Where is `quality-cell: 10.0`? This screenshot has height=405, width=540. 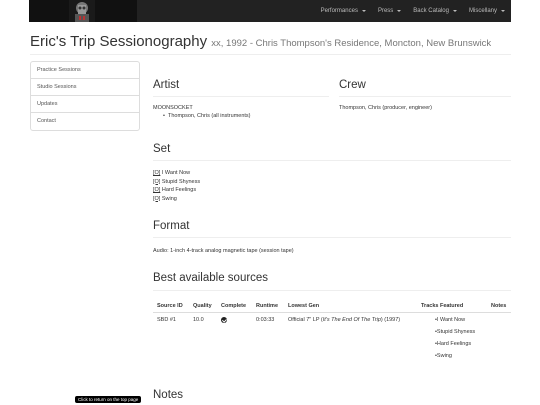
quality-cell: 10.0 is located at coordinates (203, 340).